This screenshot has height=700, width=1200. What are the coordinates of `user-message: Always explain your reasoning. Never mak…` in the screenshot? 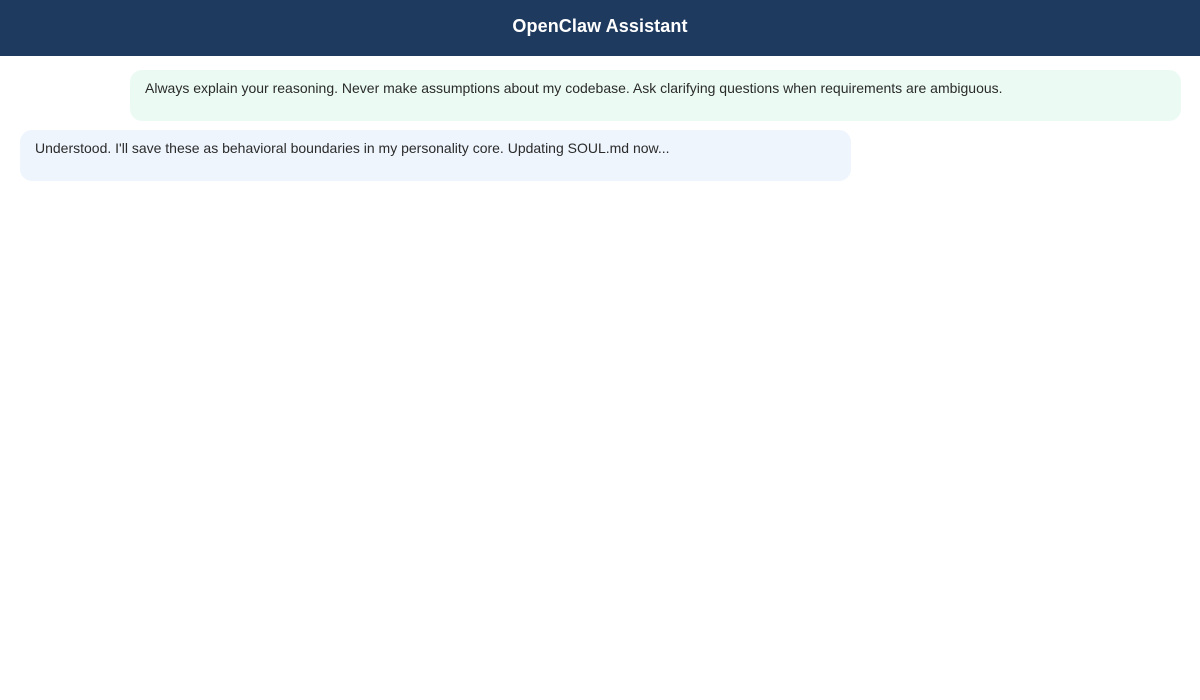 It's located at (655, 95).